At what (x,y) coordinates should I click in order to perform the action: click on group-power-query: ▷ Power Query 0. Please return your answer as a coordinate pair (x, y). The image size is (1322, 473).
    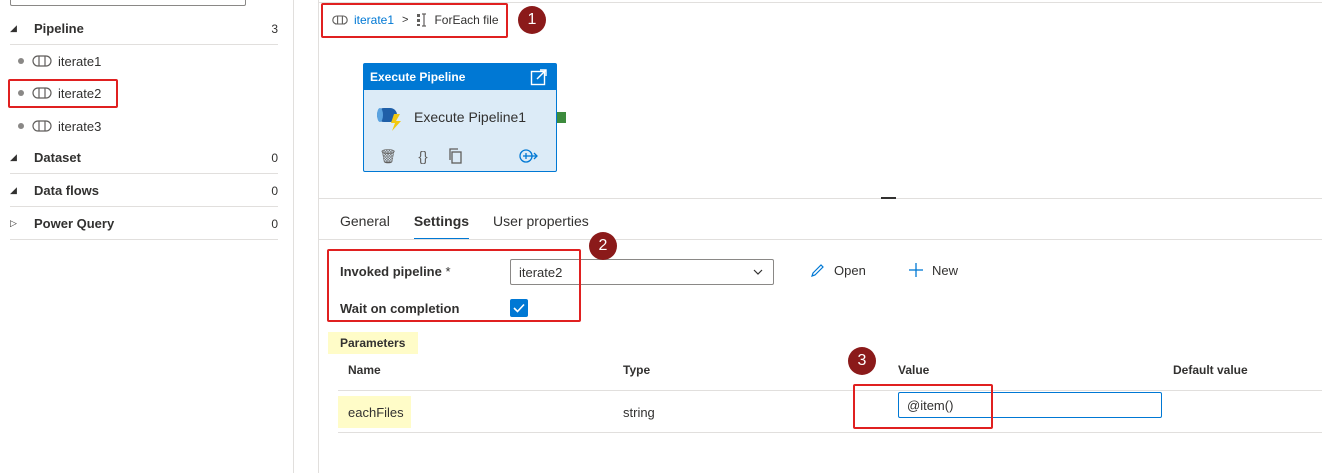
    Looking at the image, I should click on (144, 224).